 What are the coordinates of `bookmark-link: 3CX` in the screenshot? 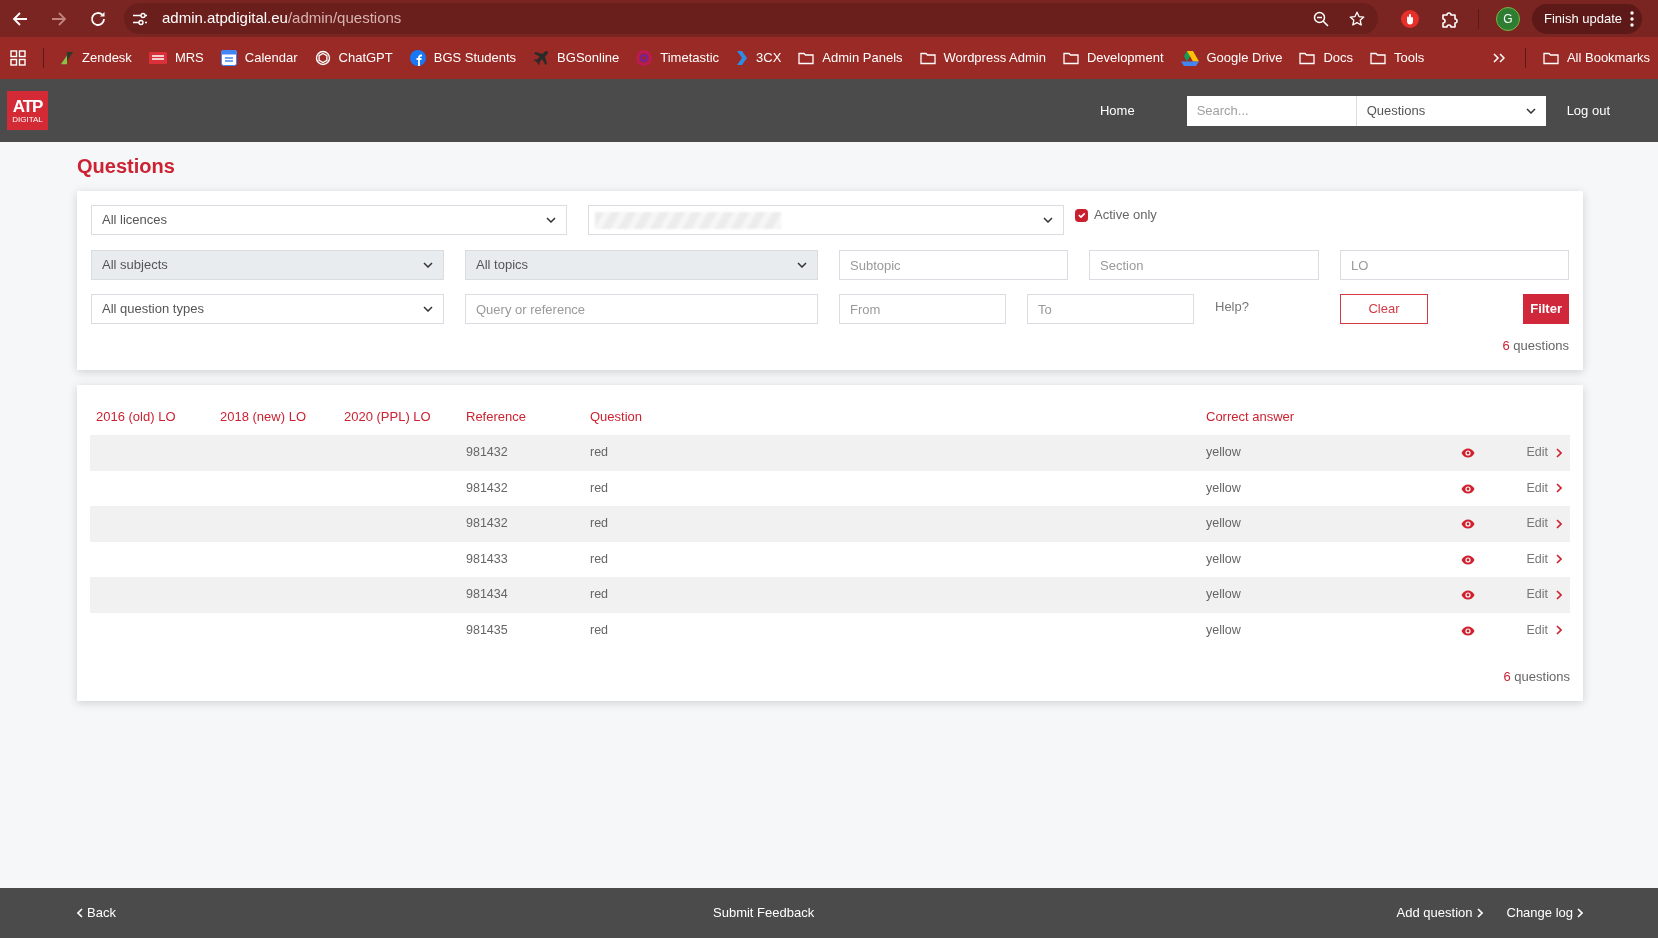 It's located at (759, 58).